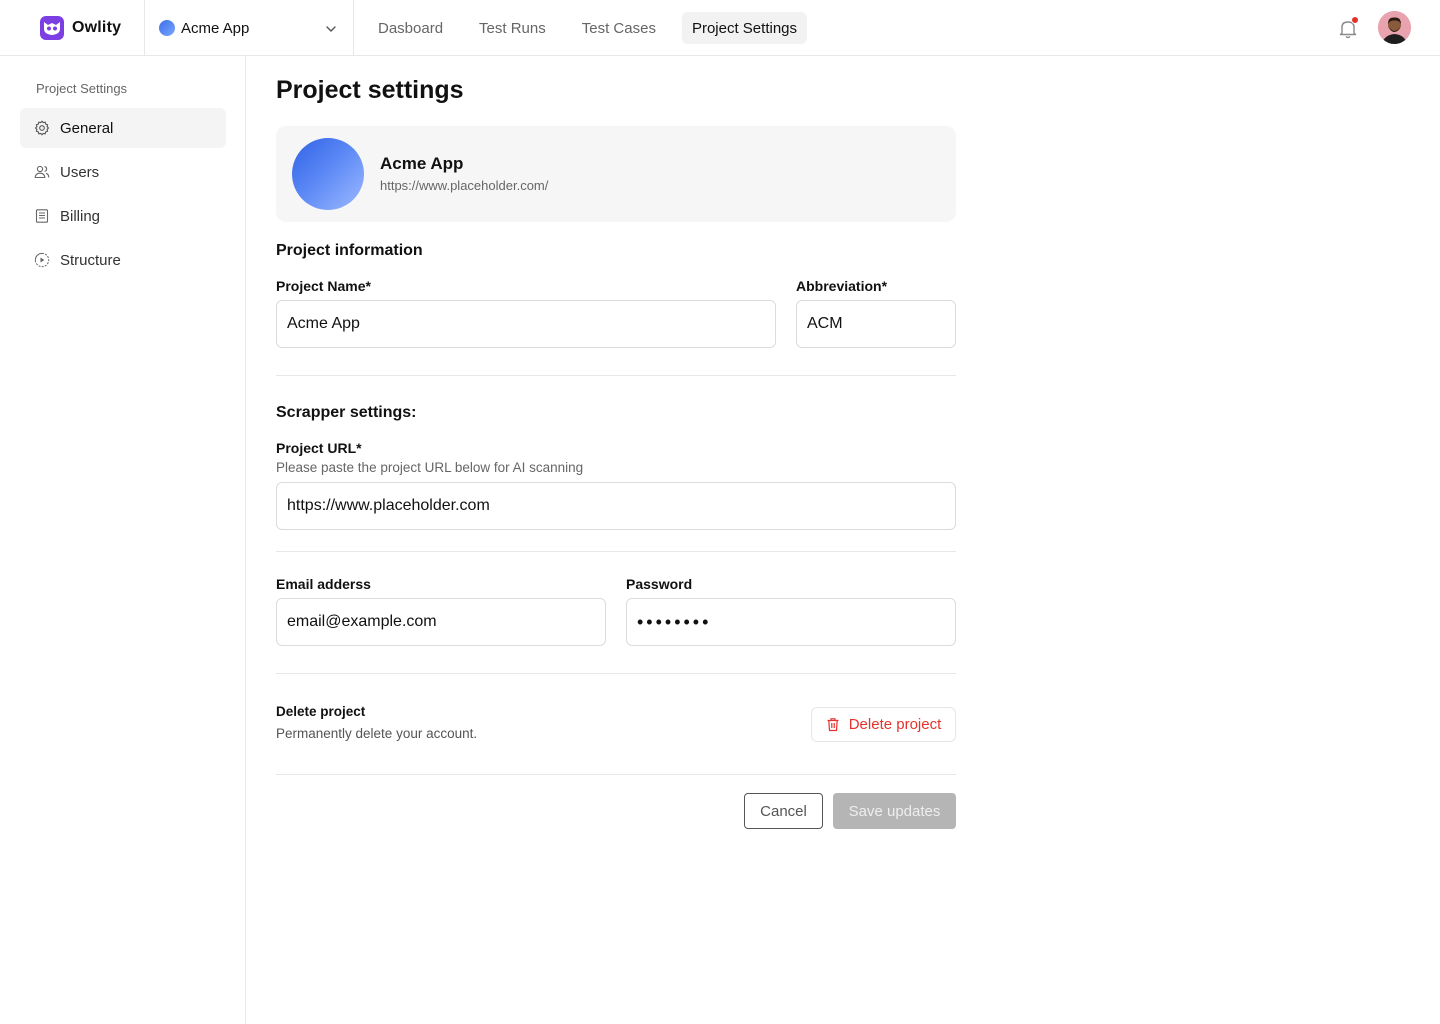 The height and width of the screenshot is (1024, 1440). I want to click on sidebar-item-label: Users, so click(80, 172).